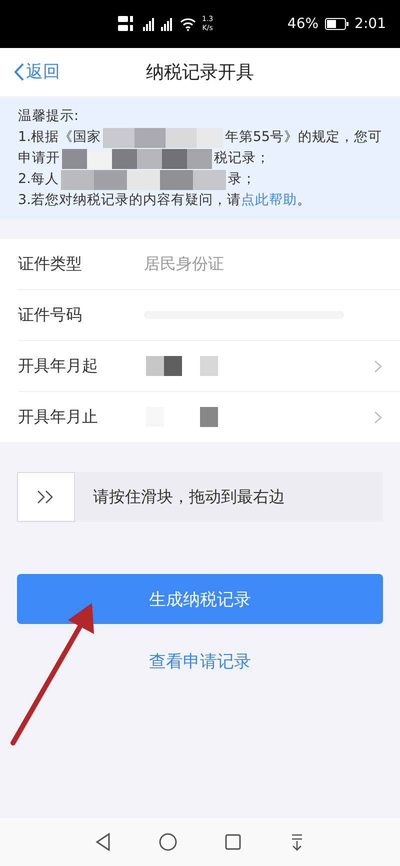 This screenshot has height=866, width=400. Describe the element at coordinates (242, 179) in the screenshot. I see `tip-text: 录；` at that location.